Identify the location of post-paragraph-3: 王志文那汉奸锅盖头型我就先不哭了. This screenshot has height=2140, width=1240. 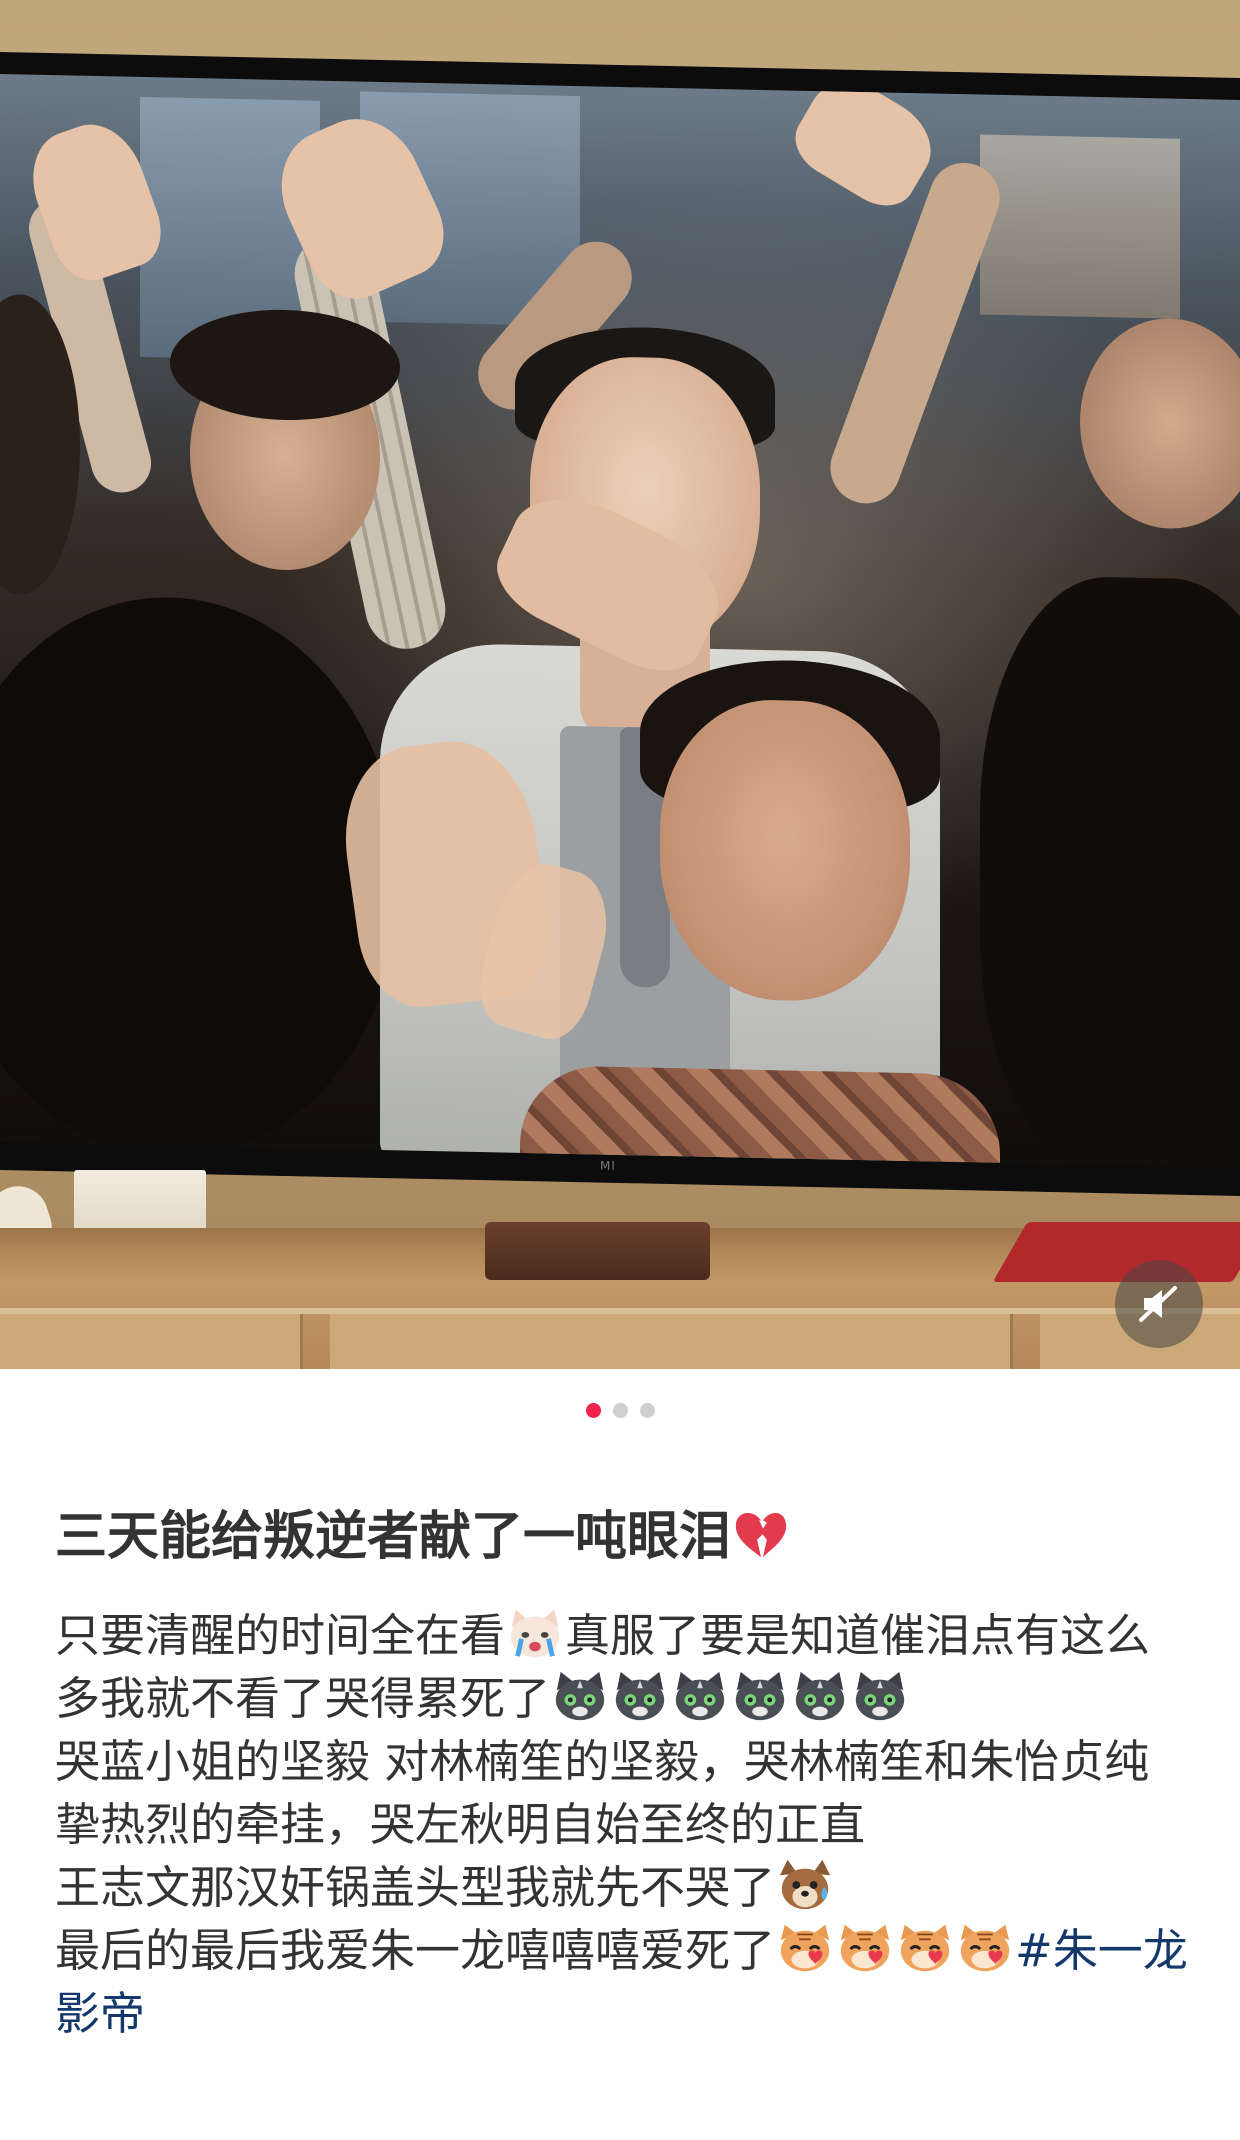
(622, 1887).